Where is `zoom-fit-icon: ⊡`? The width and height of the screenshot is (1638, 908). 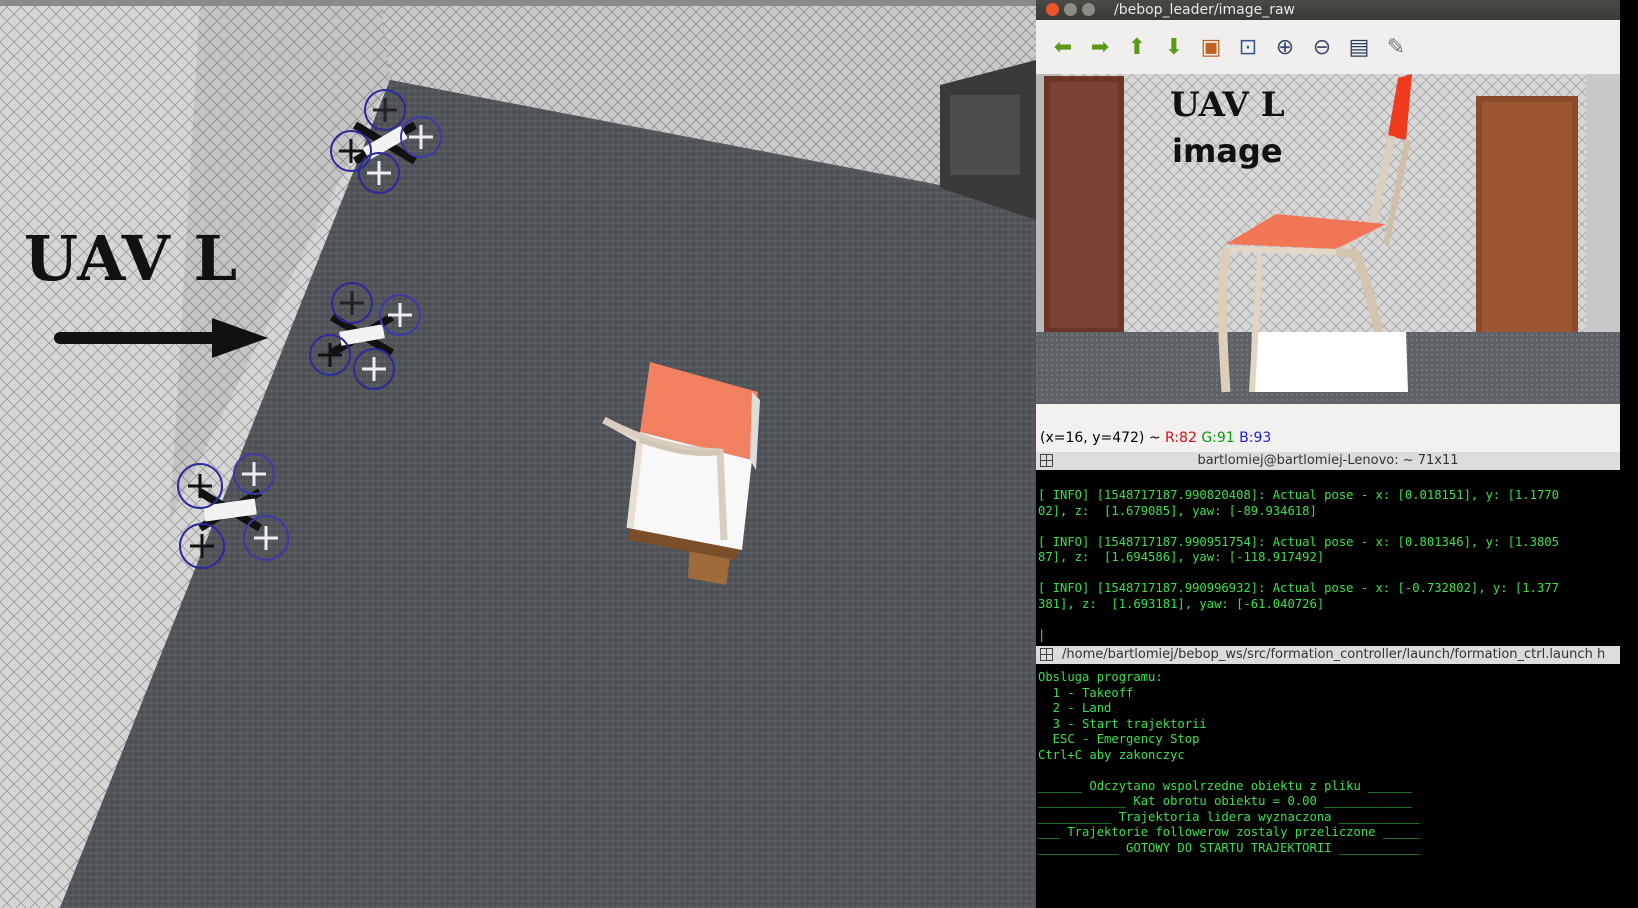 zoom-fit-icon: ⊡ is located at coordinates (1248, 47).